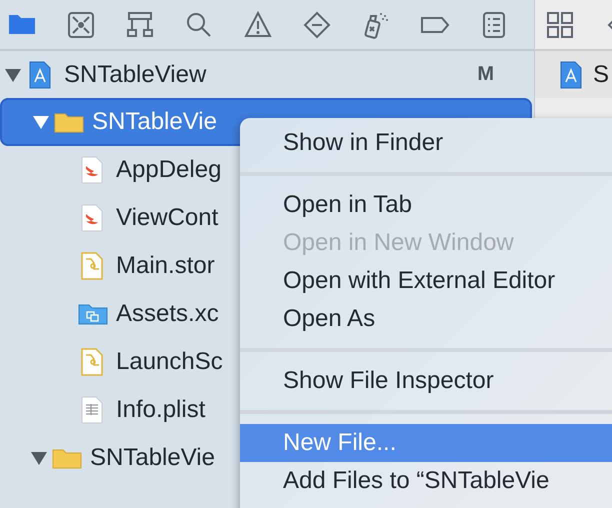 This screenshot has width=612, height=508. I want to click on status-letter: M, so click(485, 74).